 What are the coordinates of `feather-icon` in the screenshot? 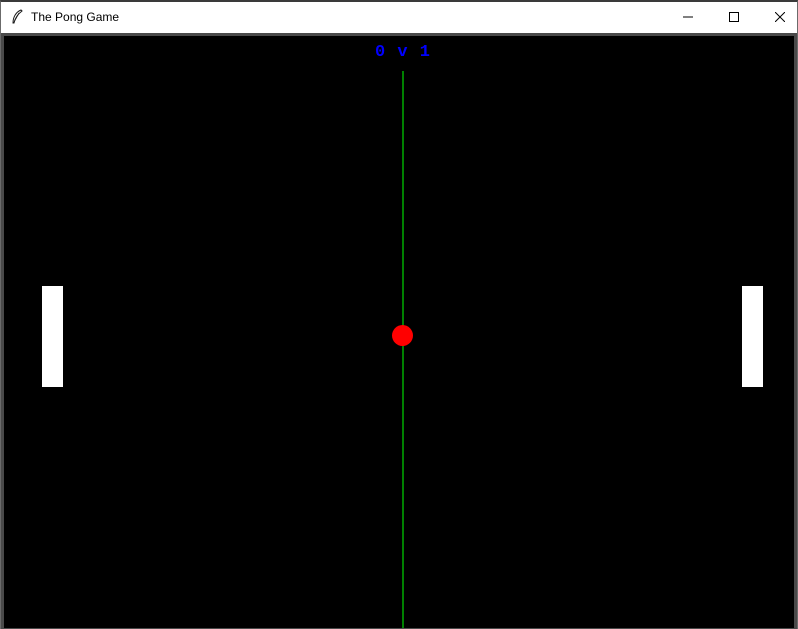 It's located at (17, 17).